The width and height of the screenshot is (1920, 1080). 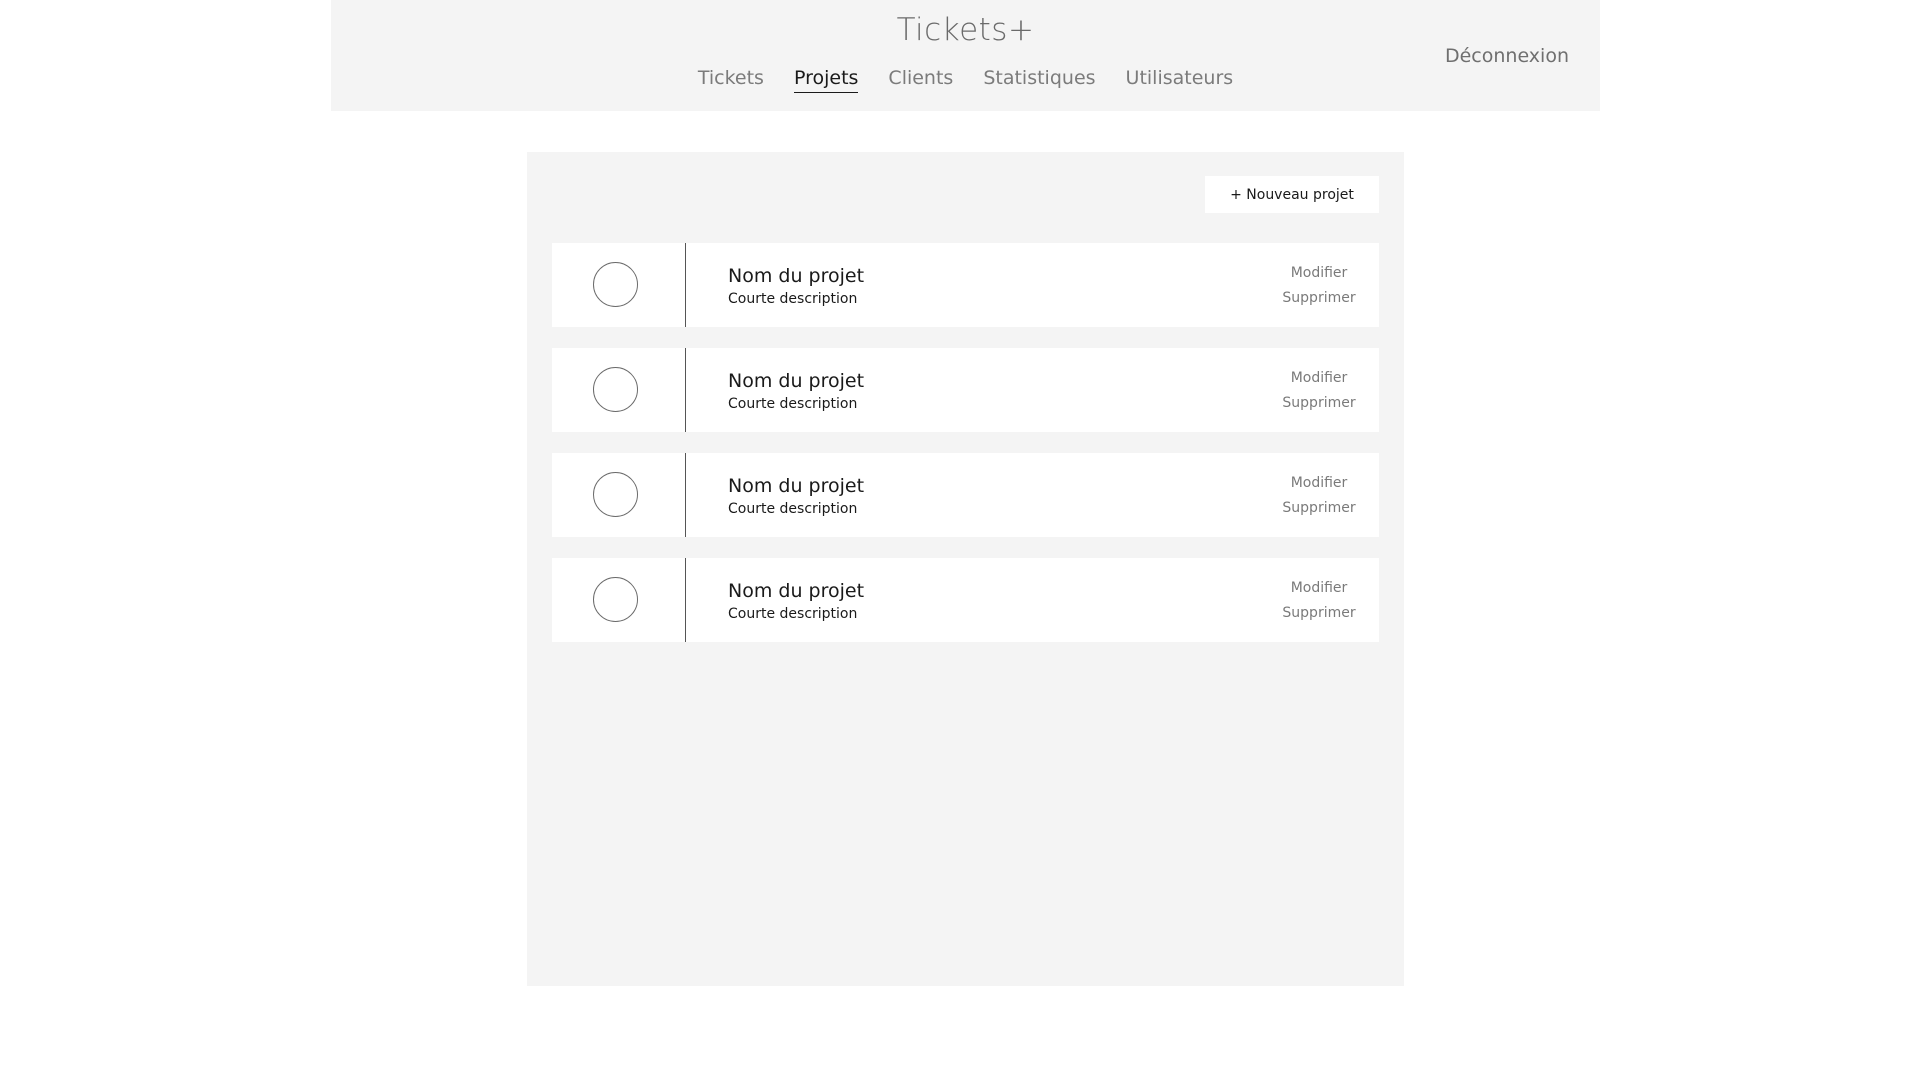 What do you see at coordinates (731, 79) in the screenshot?
I see `nav-tickets: Tickets` at bounding box center [731, 79].